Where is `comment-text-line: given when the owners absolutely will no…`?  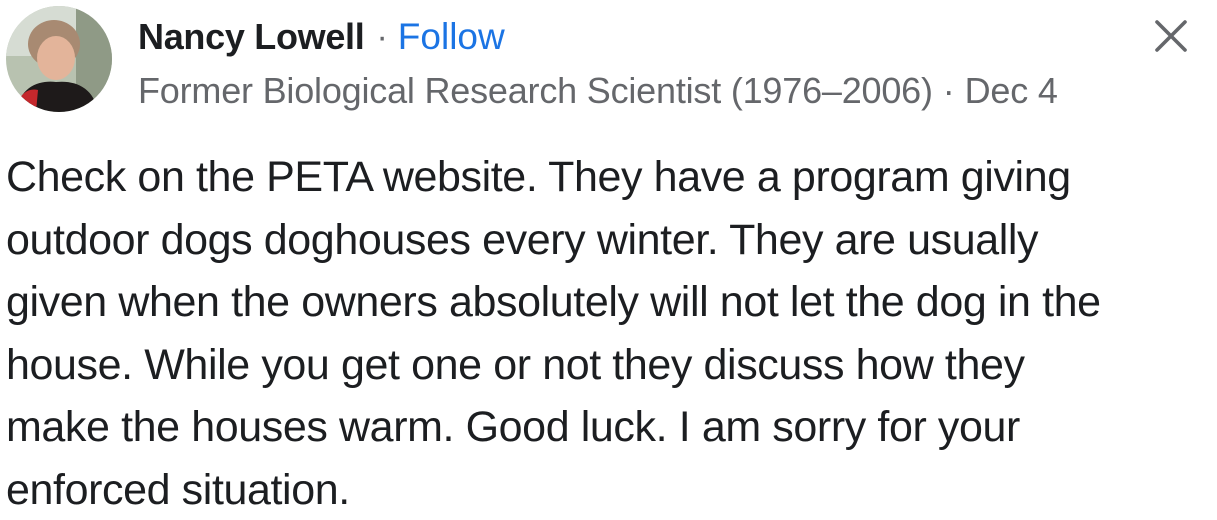 comment-text-line: given when the owners absolutely will no… is located at coordinates (553, 302).